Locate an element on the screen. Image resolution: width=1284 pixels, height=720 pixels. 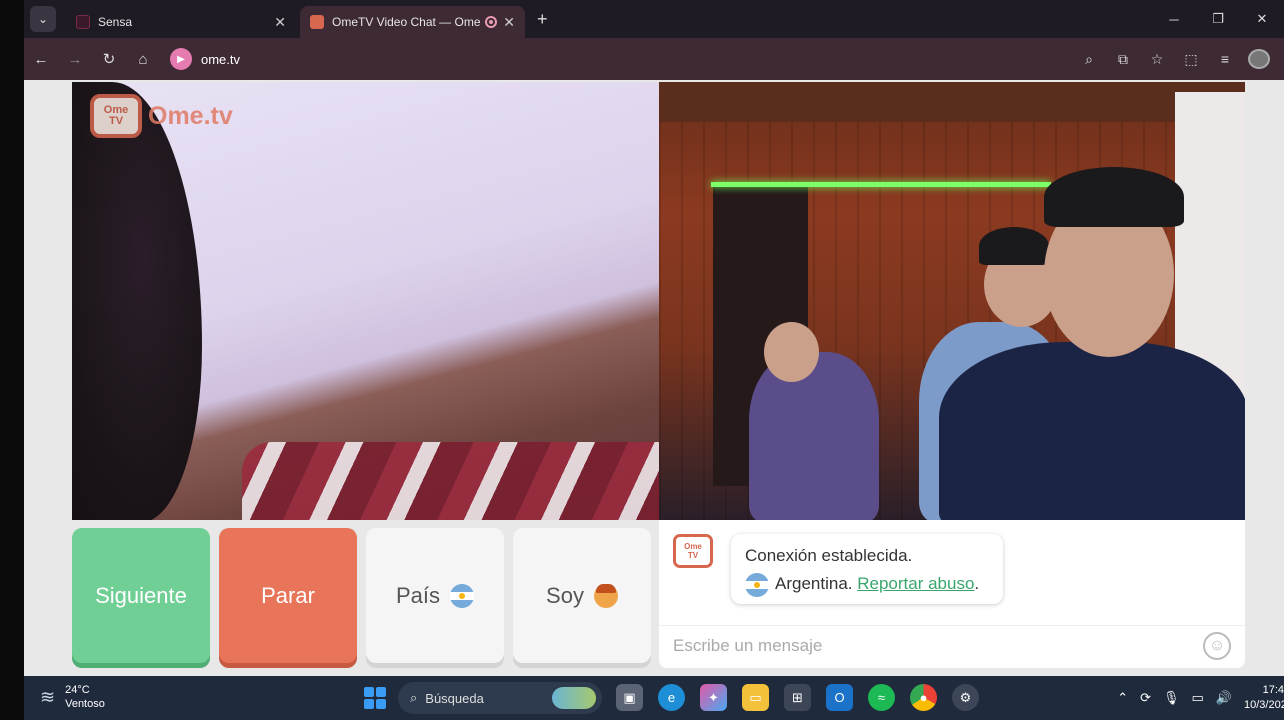
video-hair-shape is located at coordinates (137, 301).